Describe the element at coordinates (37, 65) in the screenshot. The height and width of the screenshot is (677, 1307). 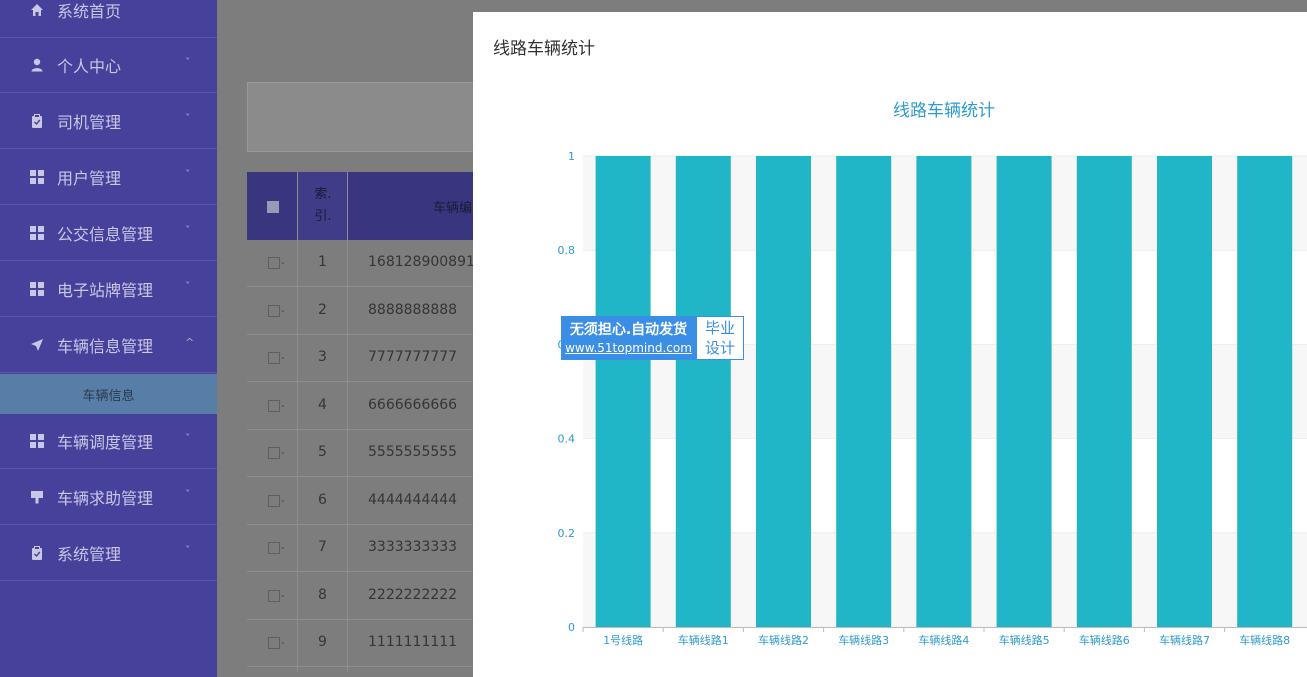
I see `user-icon` at that location.